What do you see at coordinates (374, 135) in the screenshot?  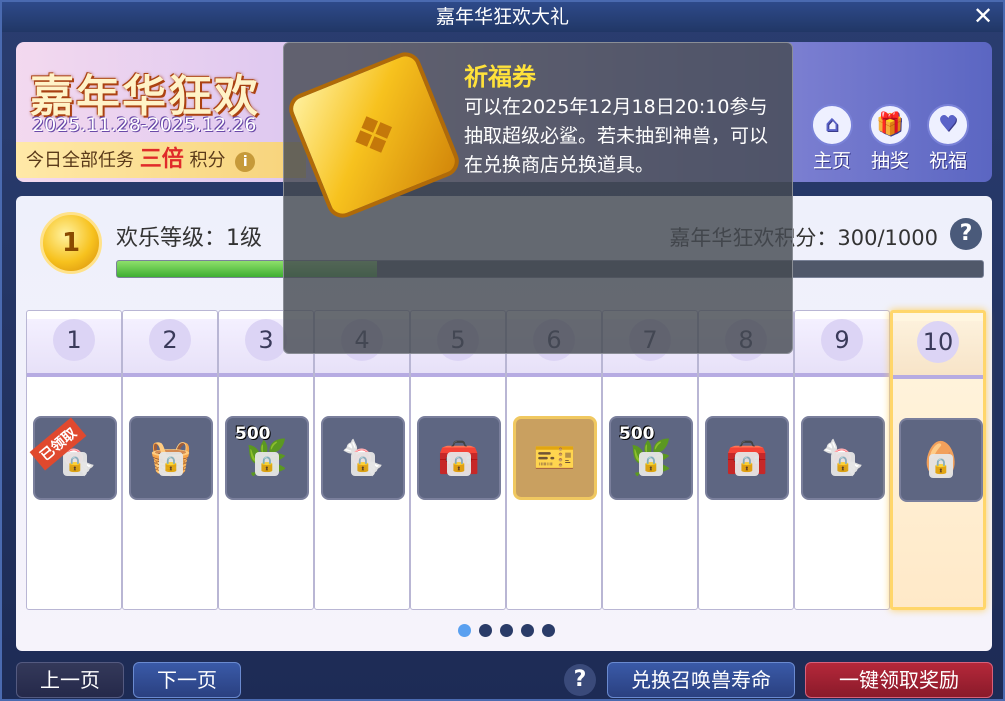 I see `ticket-icon: ❖` at bounding box center [374, 135].